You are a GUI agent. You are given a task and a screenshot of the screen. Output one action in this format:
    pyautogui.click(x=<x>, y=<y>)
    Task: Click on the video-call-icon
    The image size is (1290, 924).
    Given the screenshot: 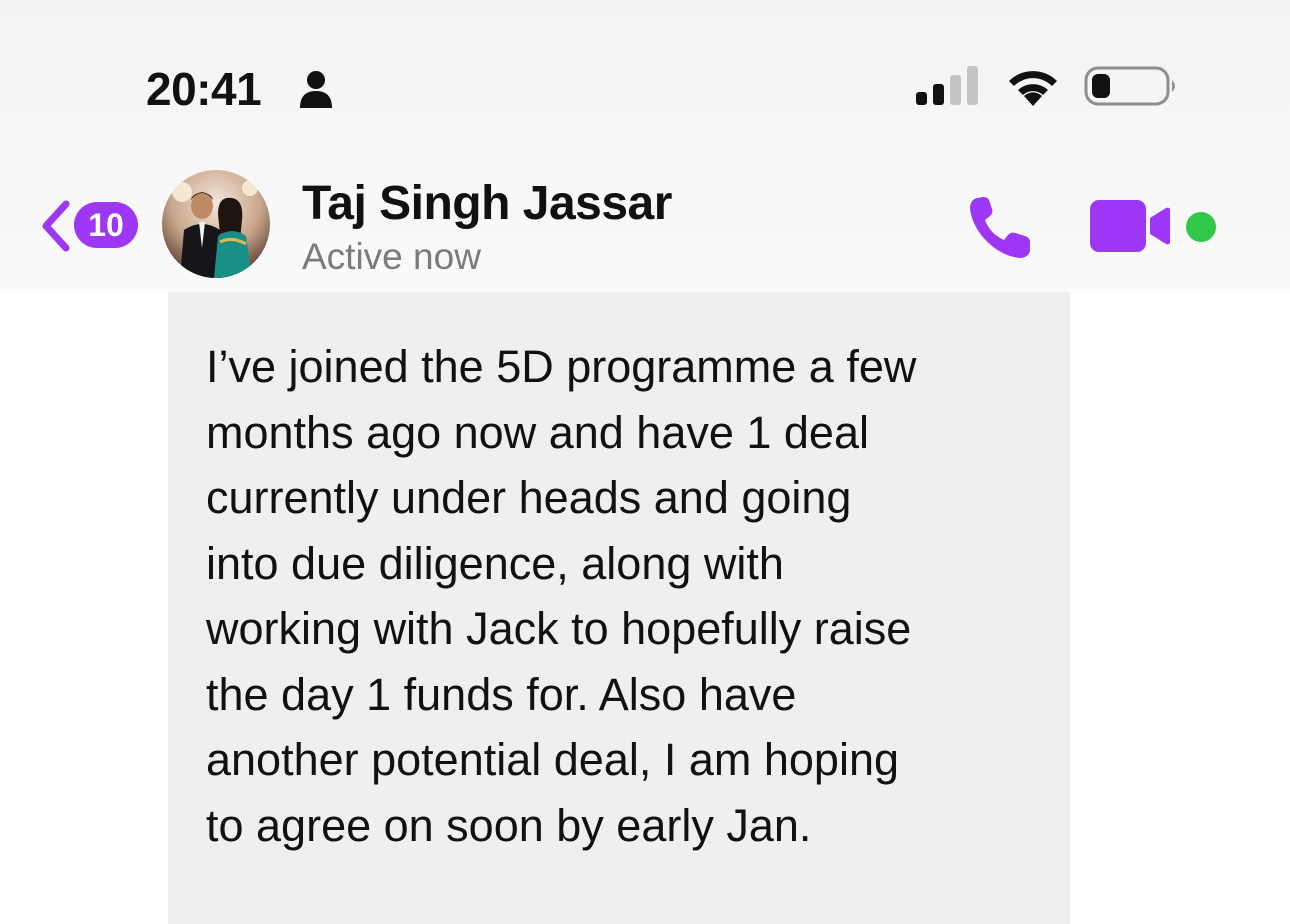 What is the action you would take?
    pyautogui.click(x=1131, y=226)
    